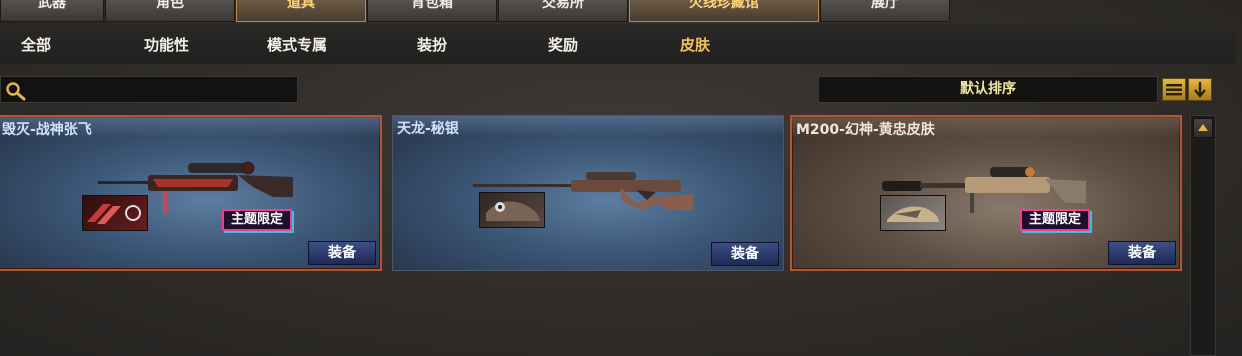 This screenshot has width=1242, height=356. What do you see at coordinates (301, 11) in the screenshot?
I see `tab-items: 道具` at bounding box center [301, 11].